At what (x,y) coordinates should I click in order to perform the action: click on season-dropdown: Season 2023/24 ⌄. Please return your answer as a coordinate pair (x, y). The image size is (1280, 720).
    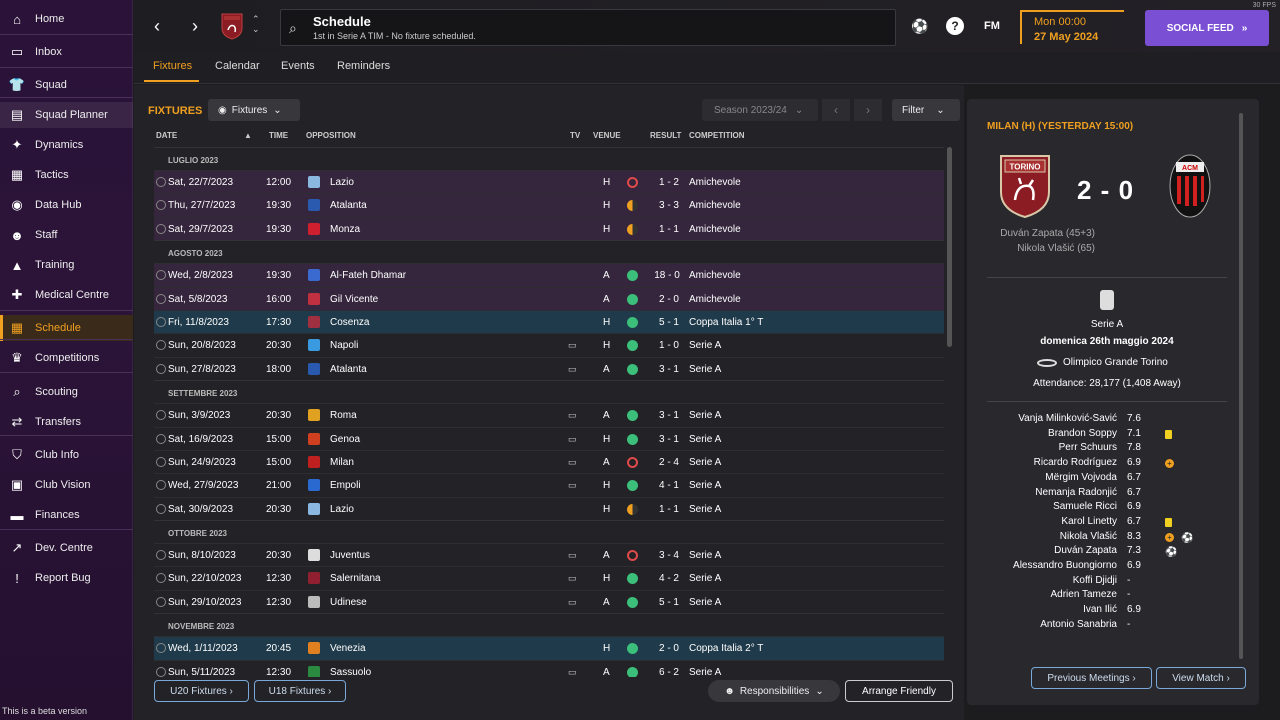
    Looking at the image, I should click on (760, 110).